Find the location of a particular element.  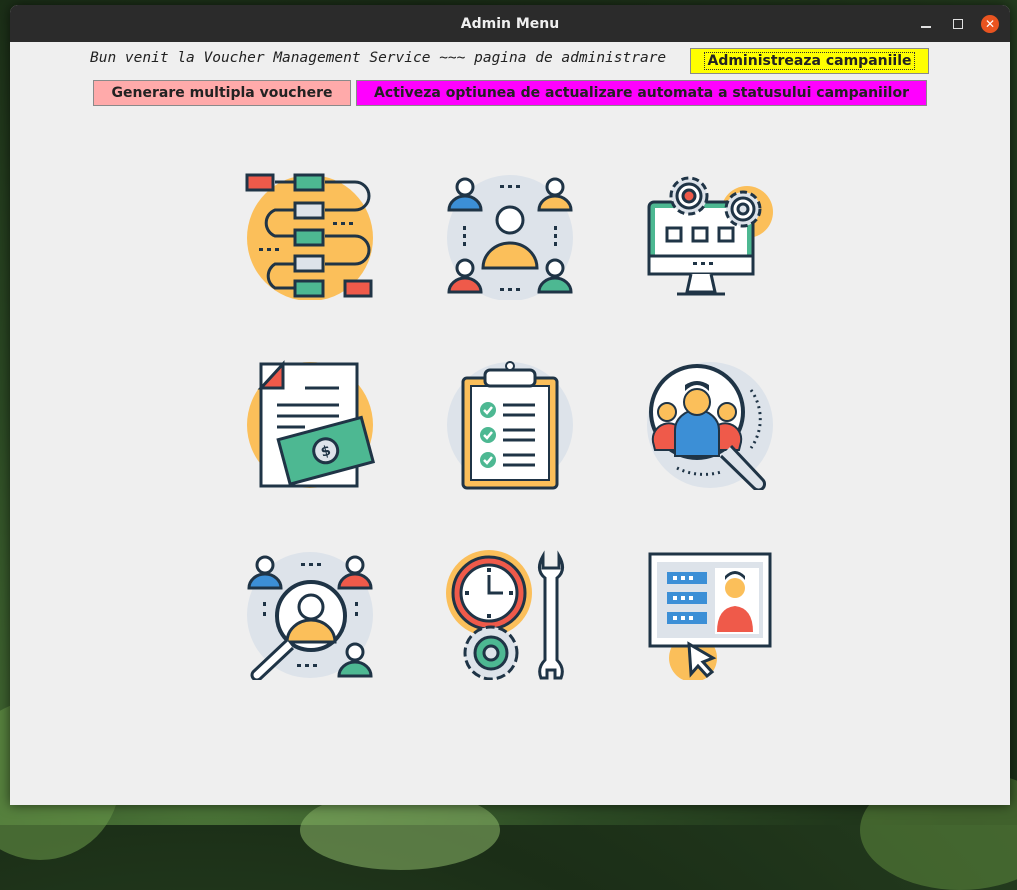

window-title: Admin Menu is located at coordinates (510, 23).